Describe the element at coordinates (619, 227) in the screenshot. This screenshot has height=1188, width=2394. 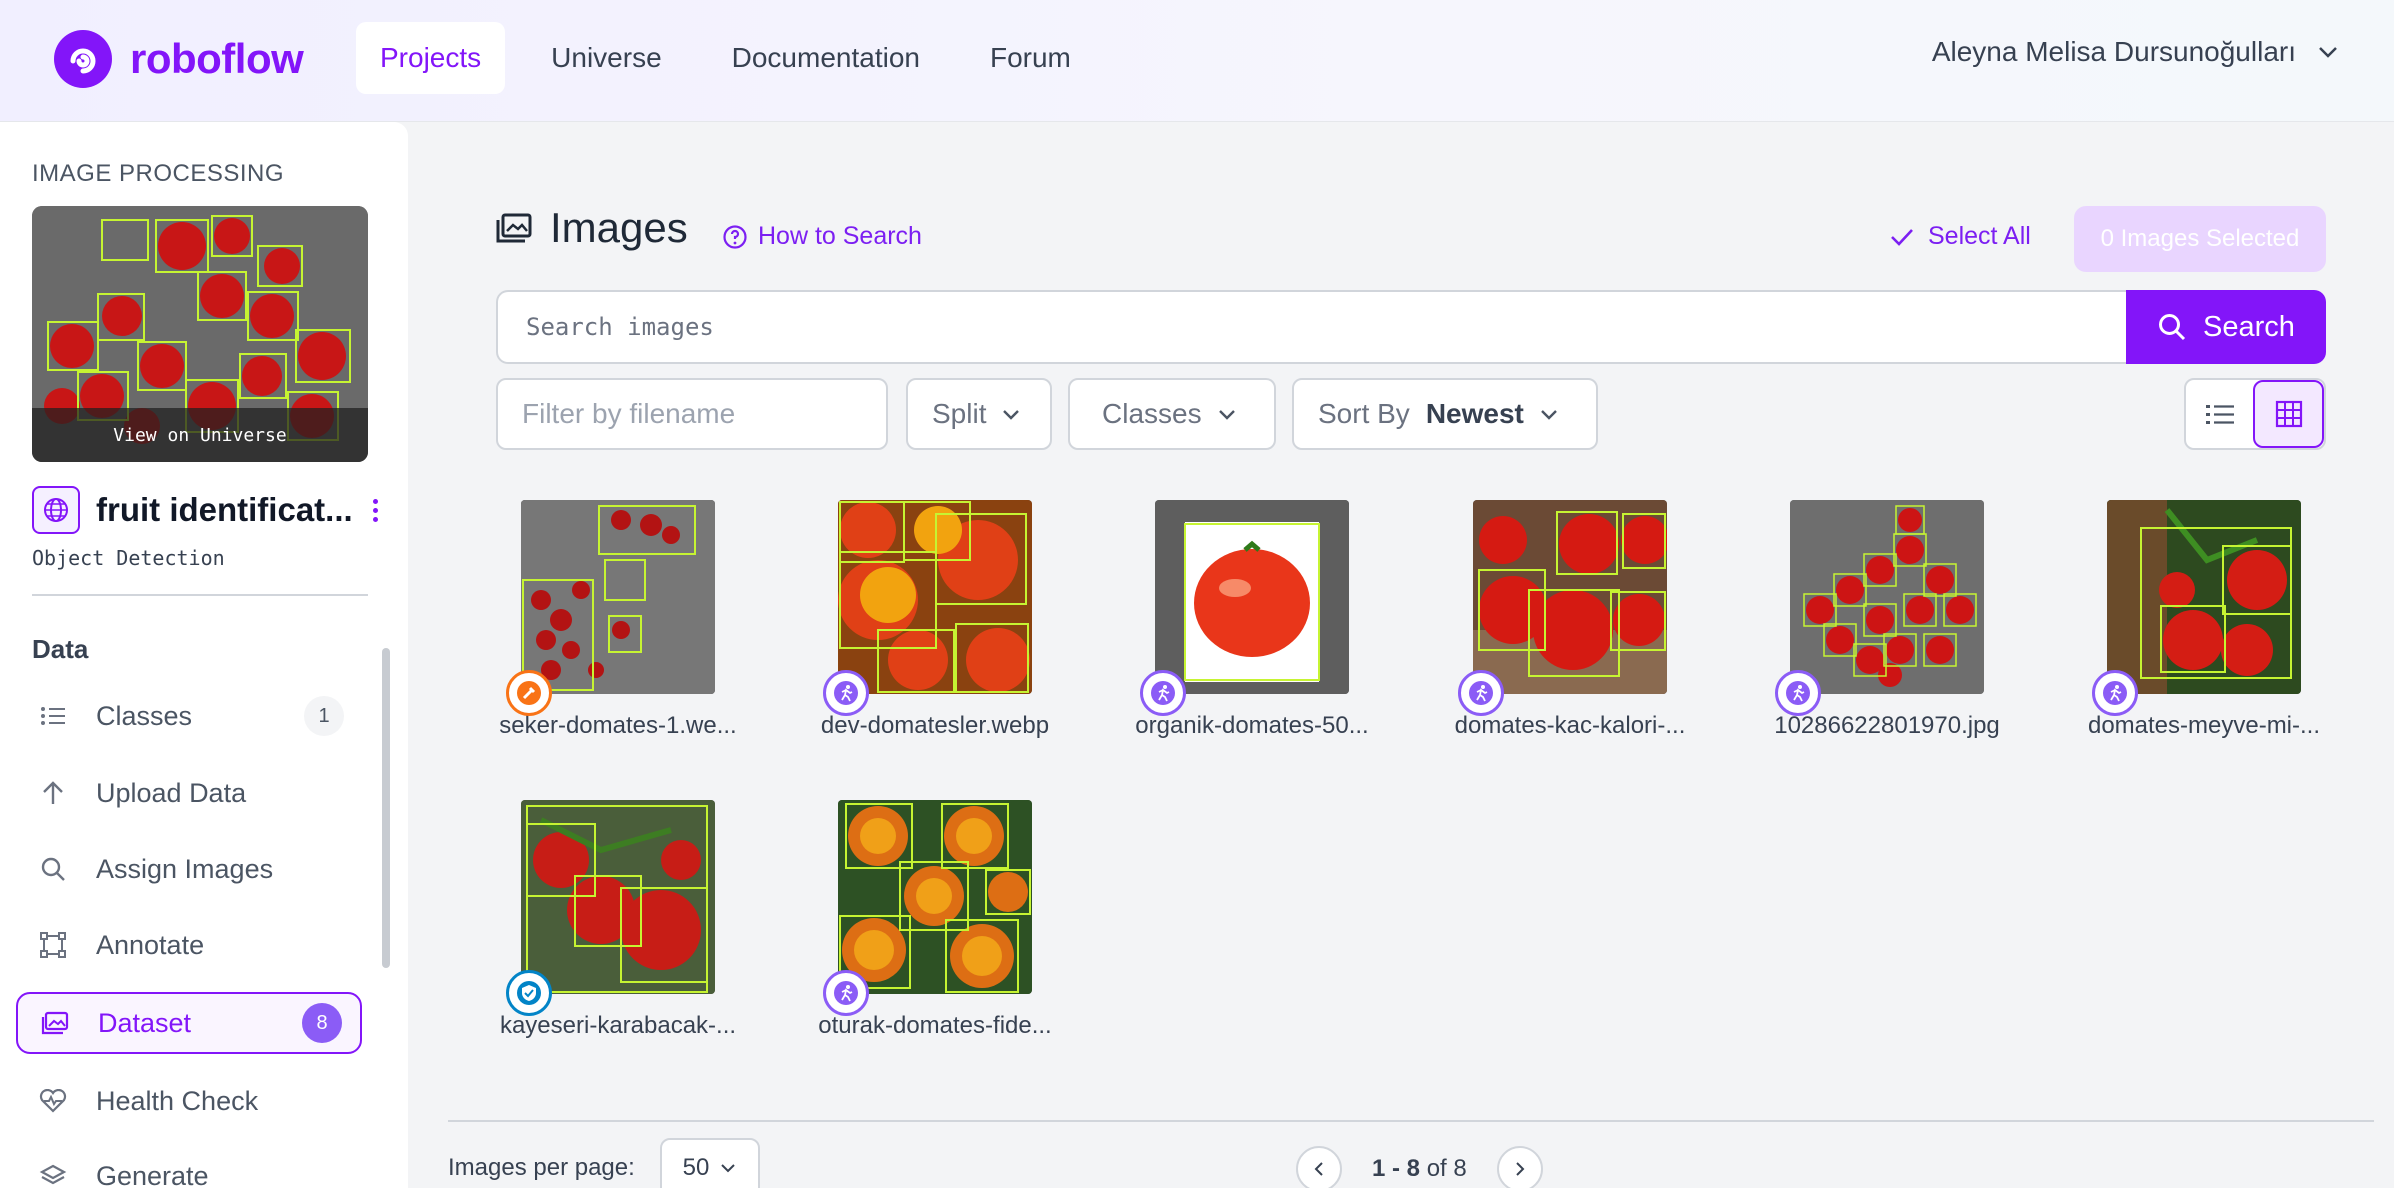
I see `page-title: Images` at that location.